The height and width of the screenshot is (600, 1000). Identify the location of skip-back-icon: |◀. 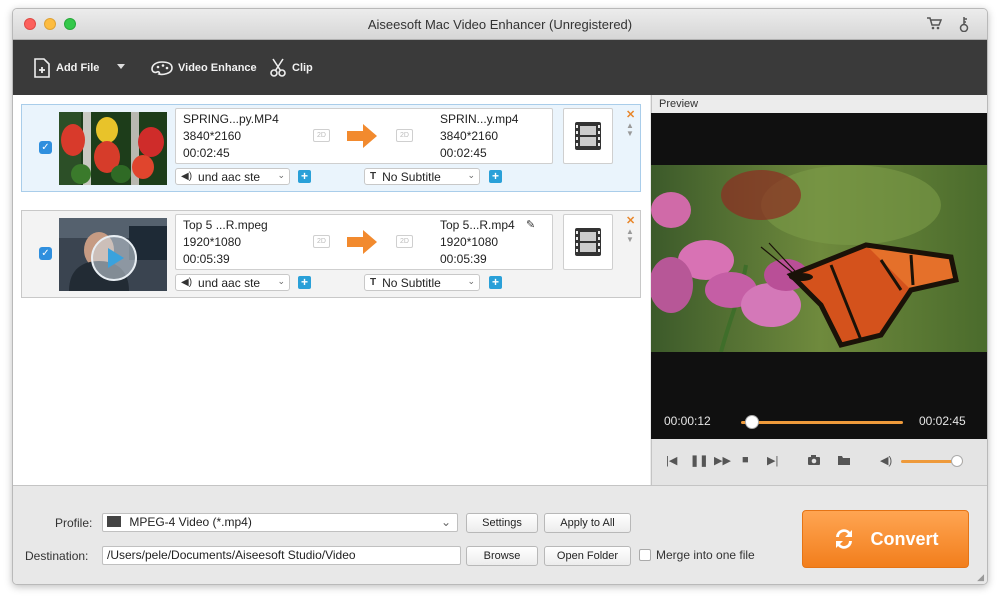
(671, 460).